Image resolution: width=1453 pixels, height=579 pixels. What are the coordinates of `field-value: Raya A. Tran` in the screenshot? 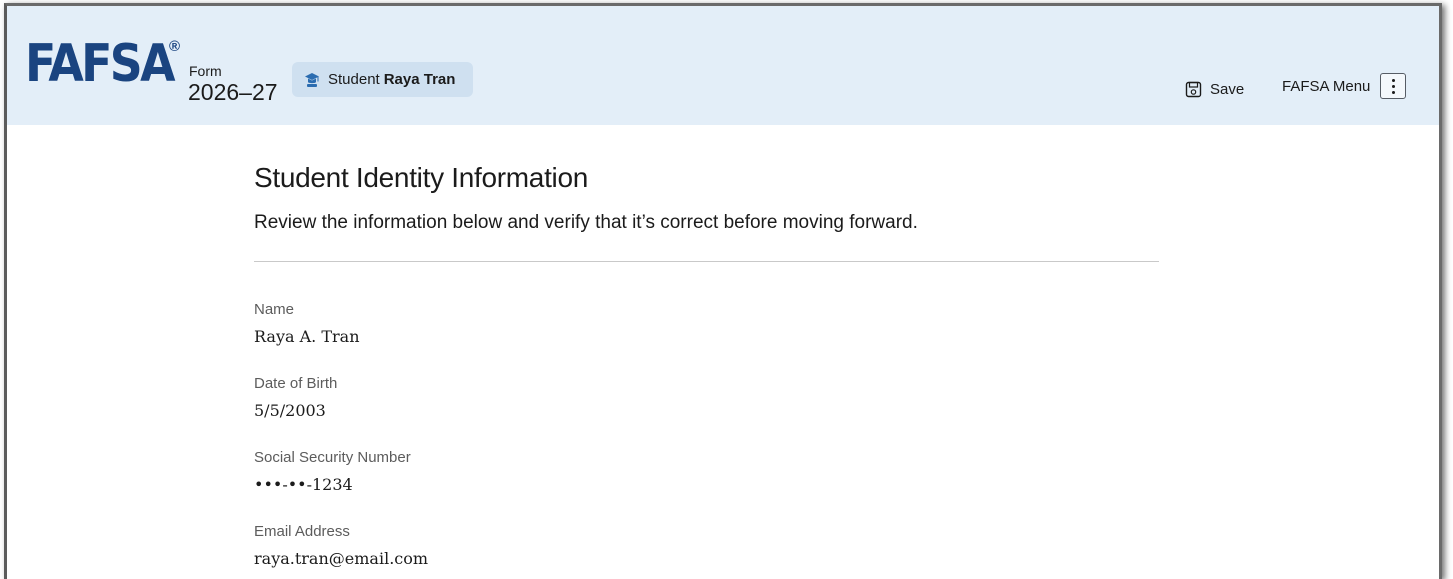 It's located at (307, 336).